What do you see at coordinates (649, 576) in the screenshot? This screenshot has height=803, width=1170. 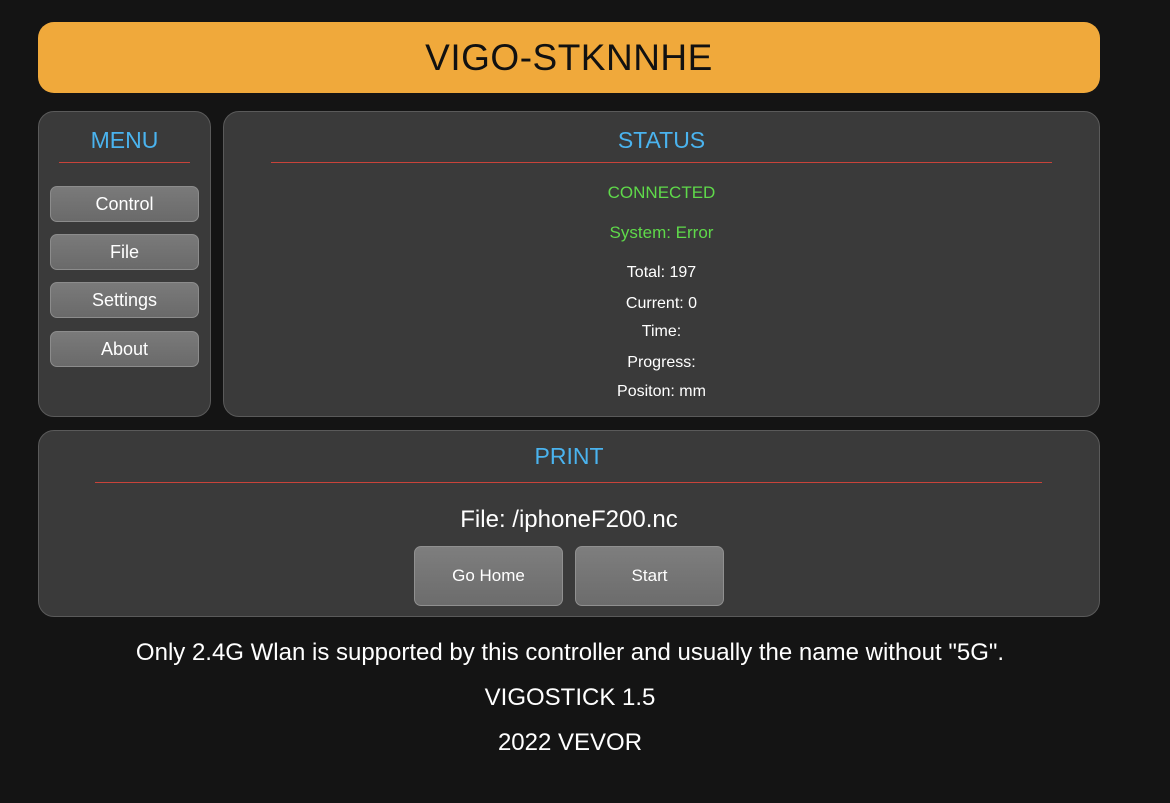 I see `start-button: Start` at bounding box center [649, 576].